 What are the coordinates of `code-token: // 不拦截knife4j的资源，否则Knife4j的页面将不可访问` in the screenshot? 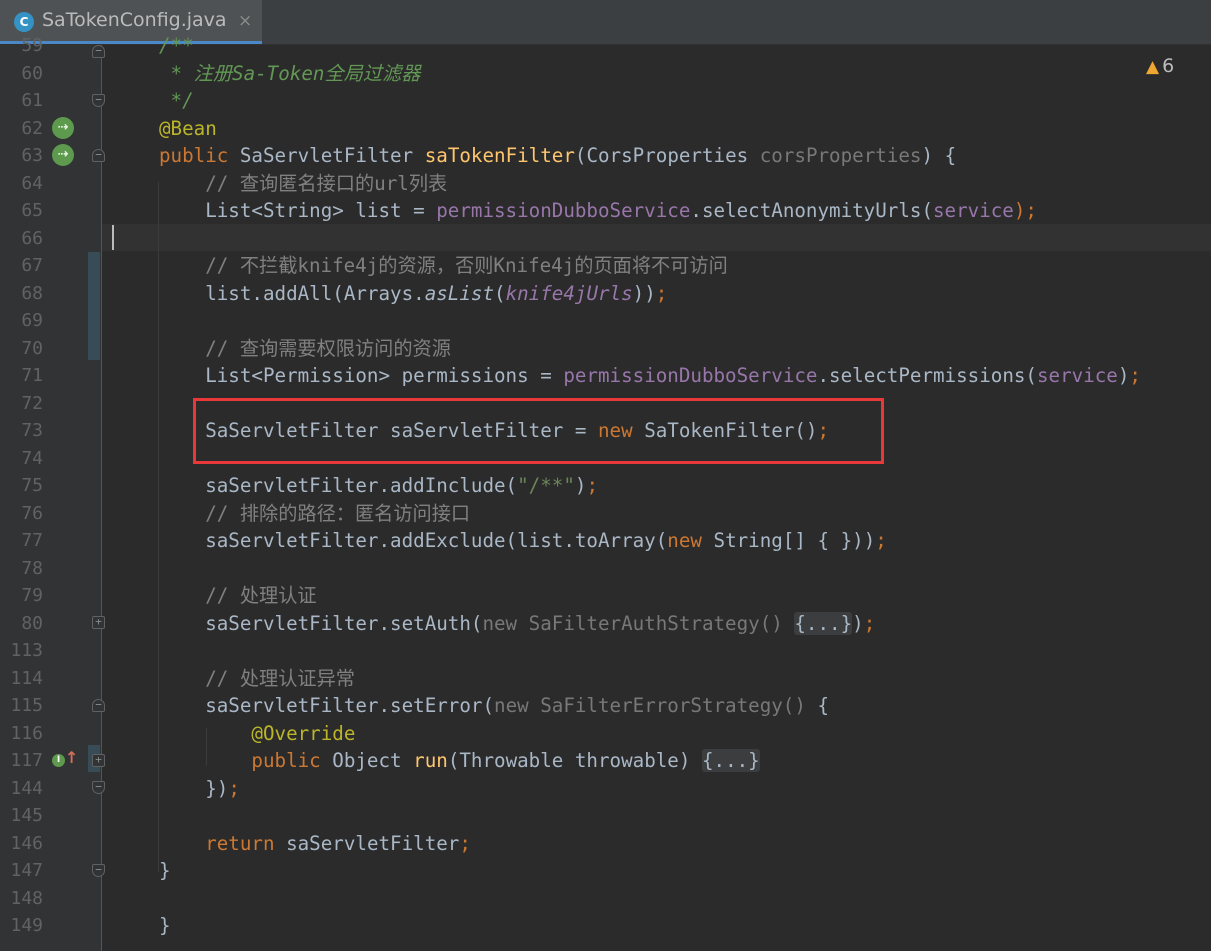 It's located at (443, 265).